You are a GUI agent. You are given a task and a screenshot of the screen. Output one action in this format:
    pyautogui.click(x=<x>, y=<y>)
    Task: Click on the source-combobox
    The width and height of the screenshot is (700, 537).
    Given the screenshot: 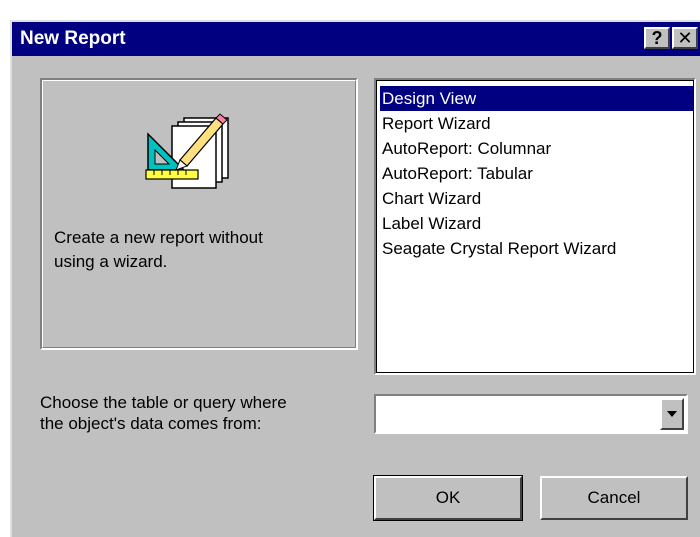 What is the action you would take?
    pyautogui.click(x=531, y=414)
    